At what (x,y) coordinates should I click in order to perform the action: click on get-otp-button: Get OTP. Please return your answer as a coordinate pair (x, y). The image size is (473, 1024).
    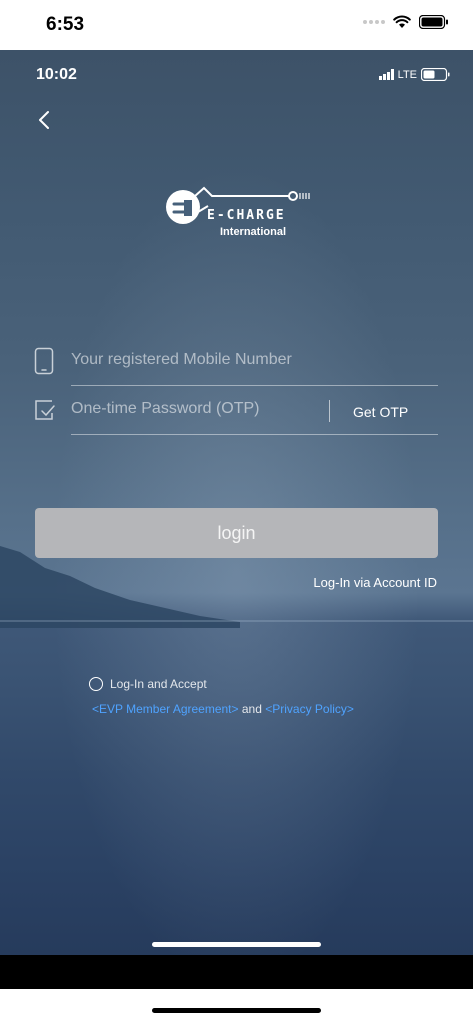
    Looking at the image, I should click on (380, 412).